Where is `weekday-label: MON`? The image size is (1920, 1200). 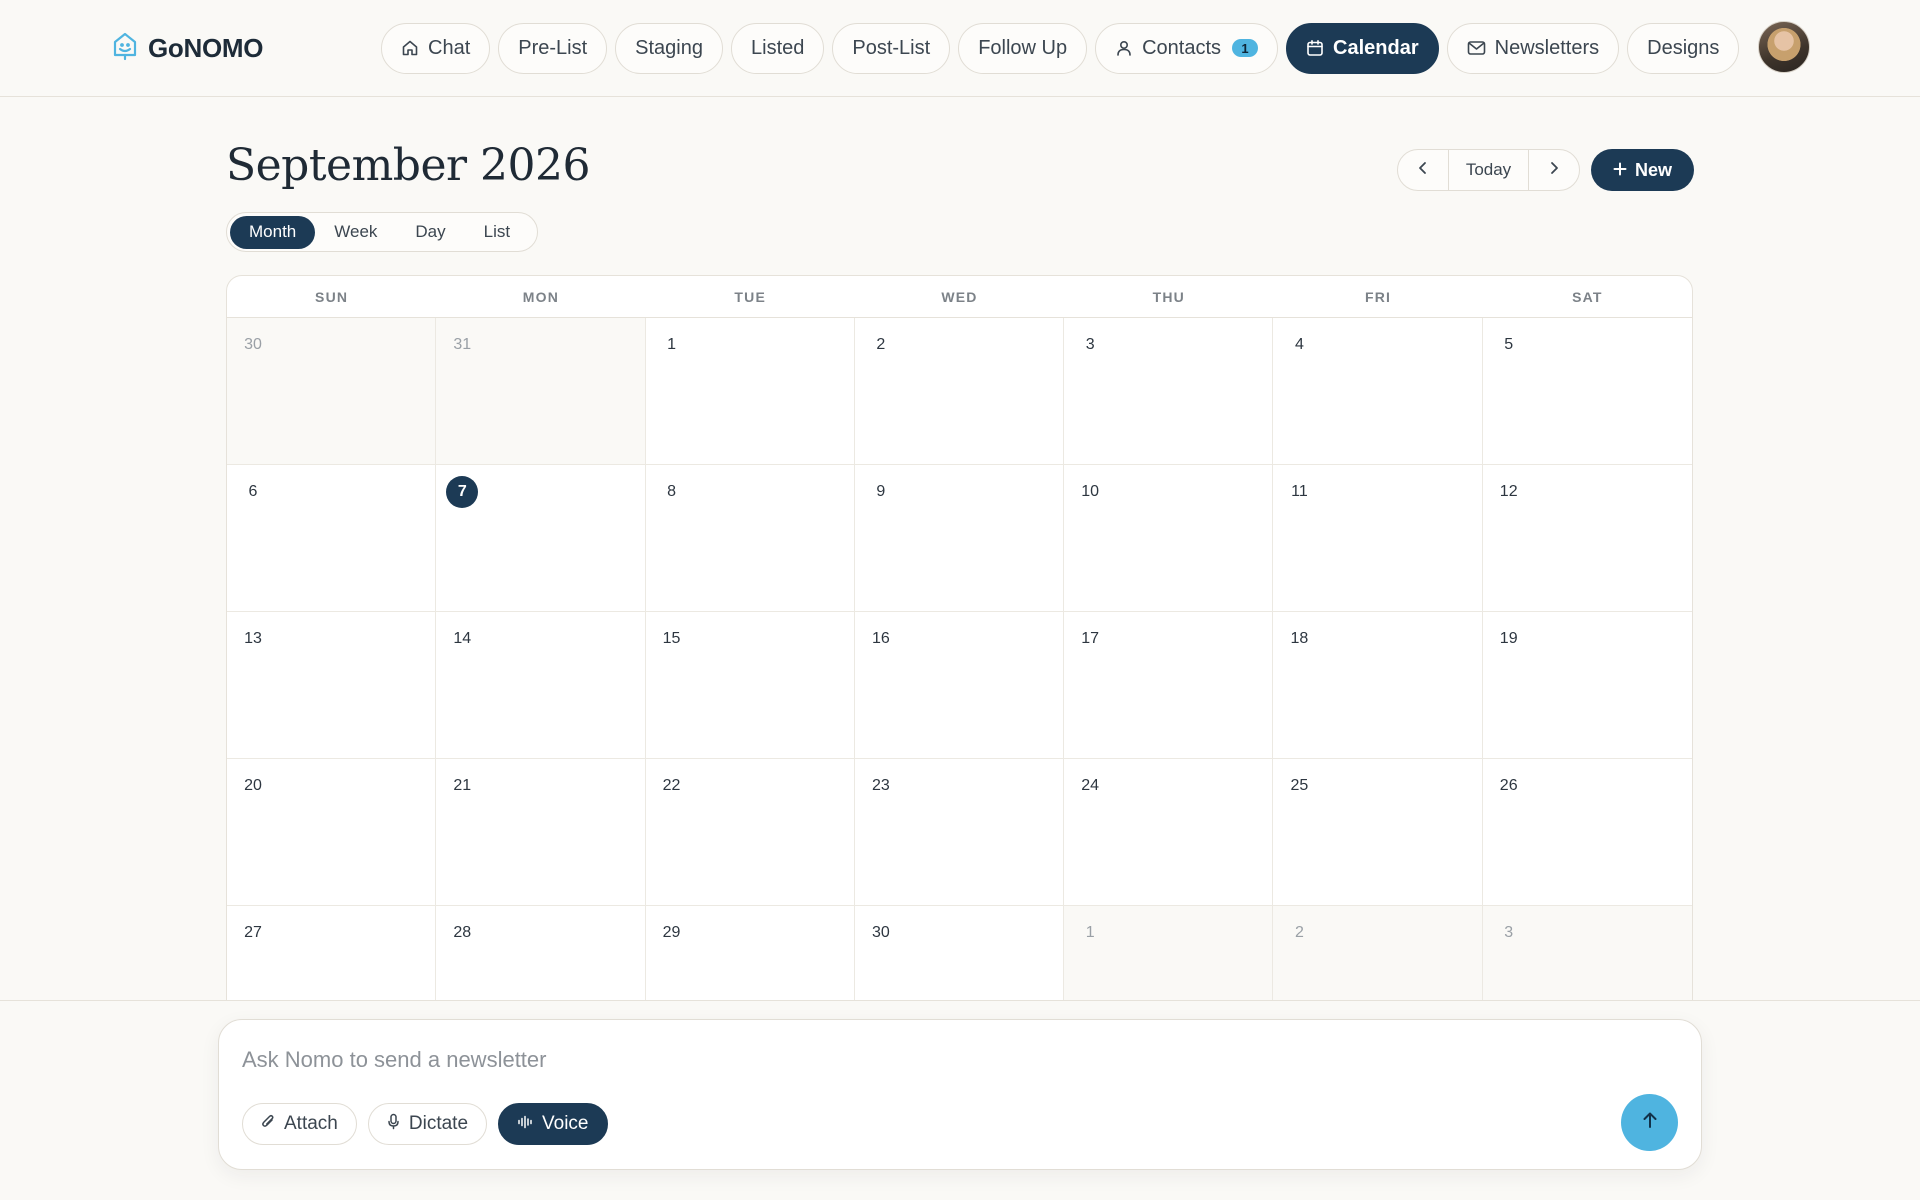
weekday-label: MON is located at coordinates (541, 296).